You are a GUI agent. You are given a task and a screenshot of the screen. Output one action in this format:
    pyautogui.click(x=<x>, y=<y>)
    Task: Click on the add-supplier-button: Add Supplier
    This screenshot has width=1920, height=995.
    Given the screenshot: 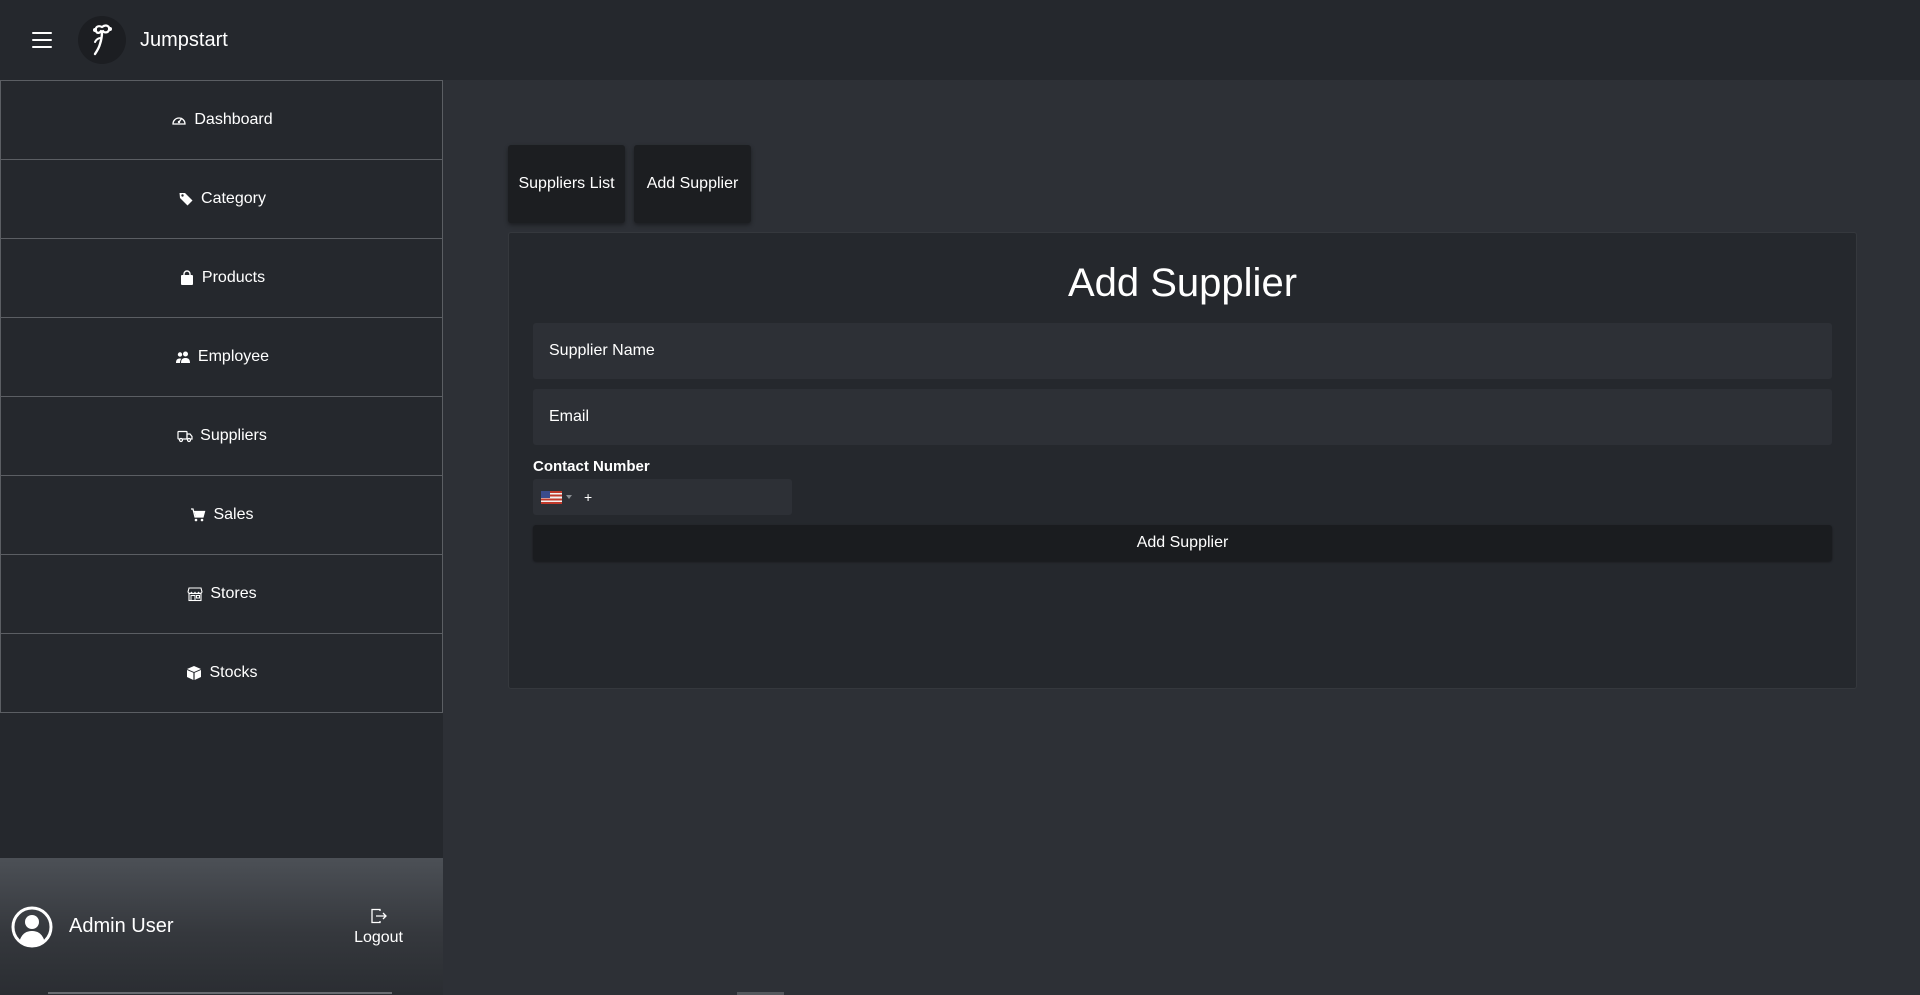 What is the action you would take?
    pyautogui.click(x=1182, y=543)
    